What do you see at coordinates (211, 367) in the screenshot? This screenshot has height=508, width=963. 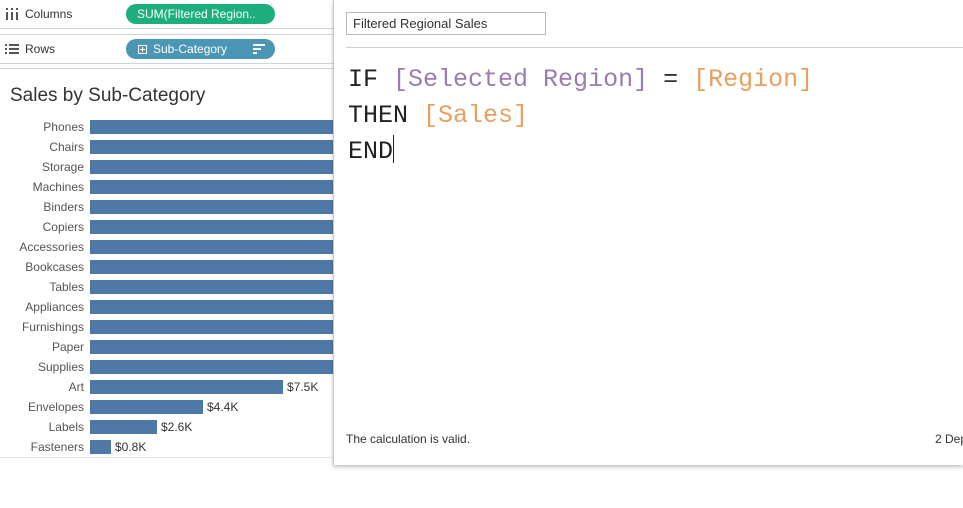 I see `bar-supplies` at bounding box center [211, 367].